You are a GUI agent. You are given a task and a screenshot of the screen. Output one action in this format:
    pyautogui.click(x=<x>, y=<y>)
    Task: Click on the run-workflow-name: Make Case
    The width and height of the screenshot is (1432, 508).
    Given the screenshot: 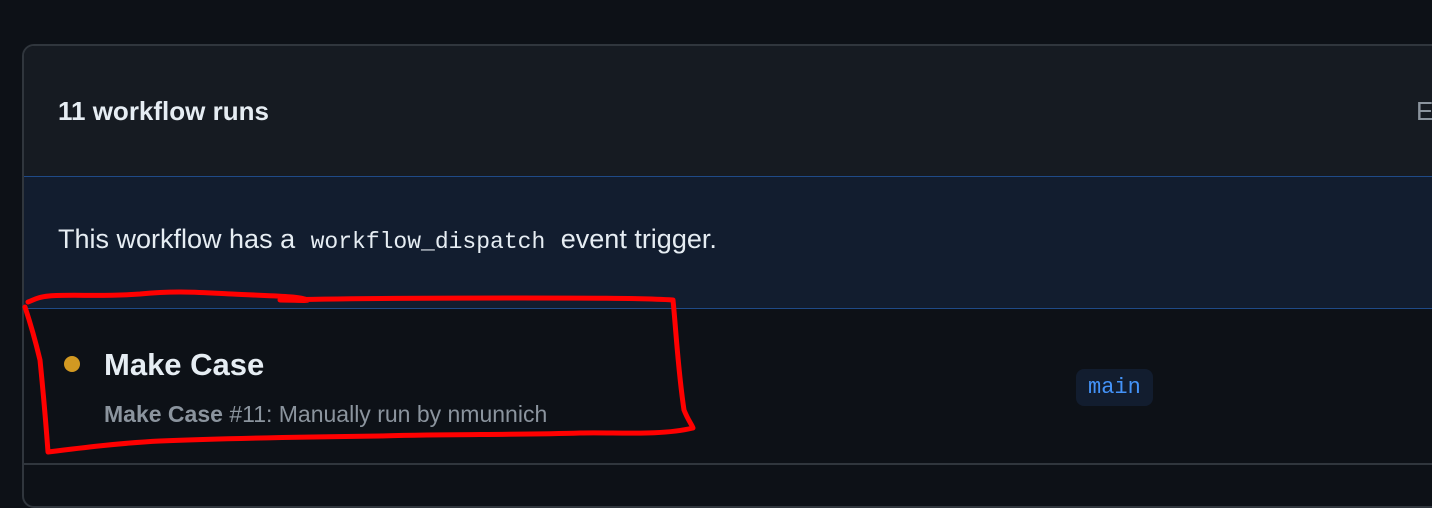 What is the action you would take?
    pyautogui.click(x=163, y=414)
    